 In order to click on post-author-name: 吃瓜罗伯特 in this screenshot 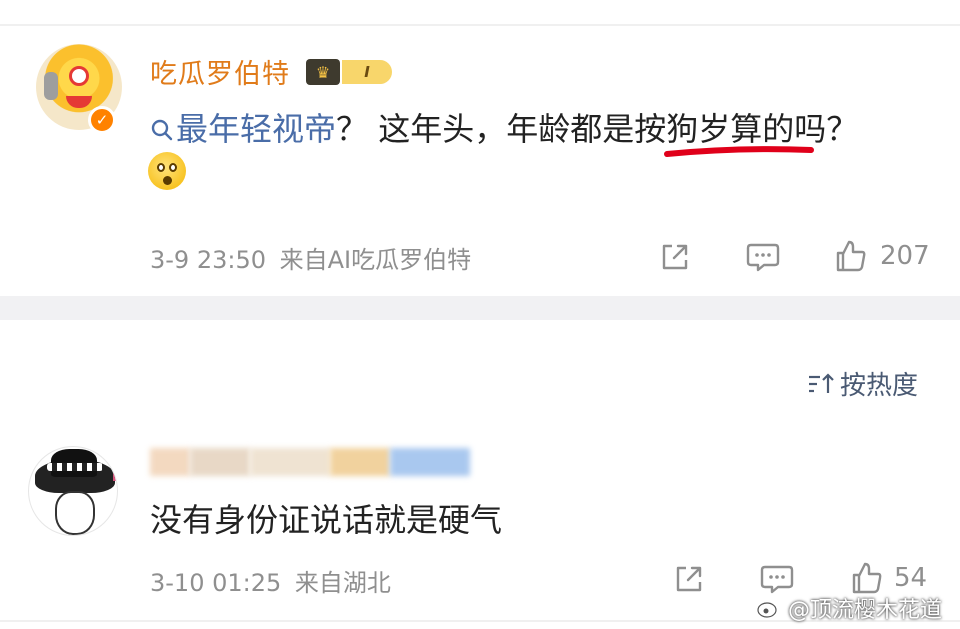, I will do `click(220, 71)`.